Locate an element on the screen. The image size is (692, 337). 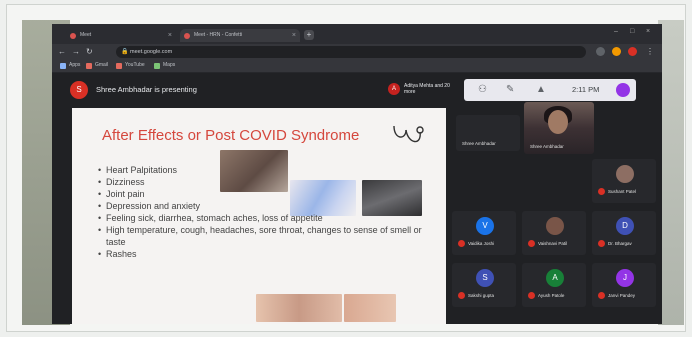
lock-icon: 🔒 is located at coordinates (125, 52).